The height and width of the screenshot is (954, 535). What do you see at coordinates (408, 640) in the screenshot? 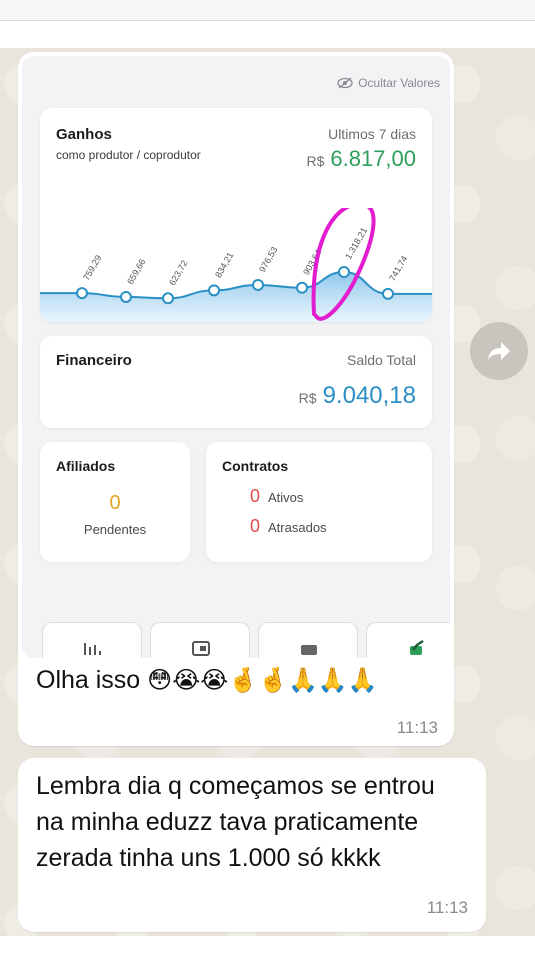
I see `tab-check` at bounding box center [408, 640].